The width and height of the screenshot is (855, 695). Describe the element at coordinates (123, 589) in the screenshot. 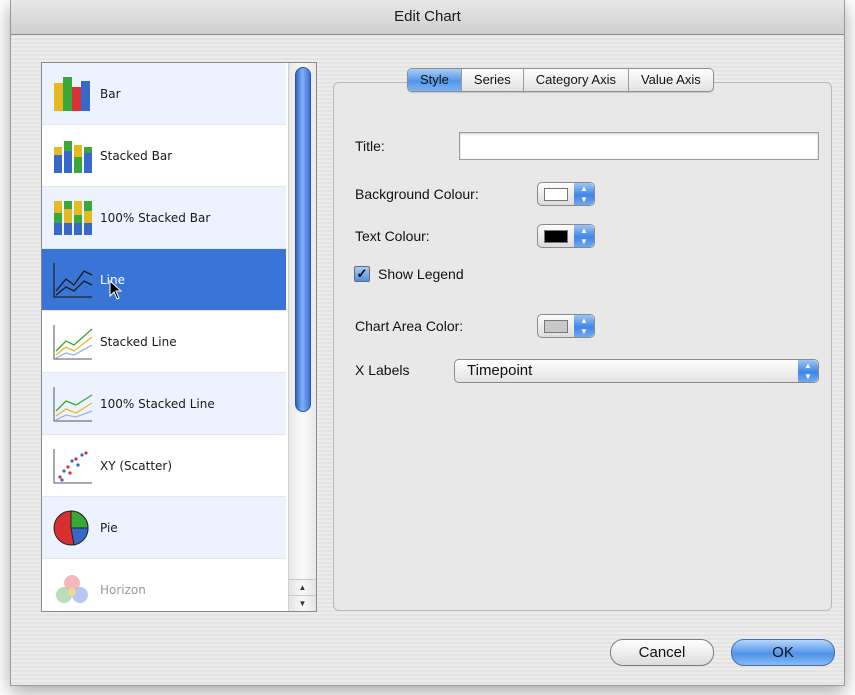

I see `chart-type-label: Horizon` at that location.